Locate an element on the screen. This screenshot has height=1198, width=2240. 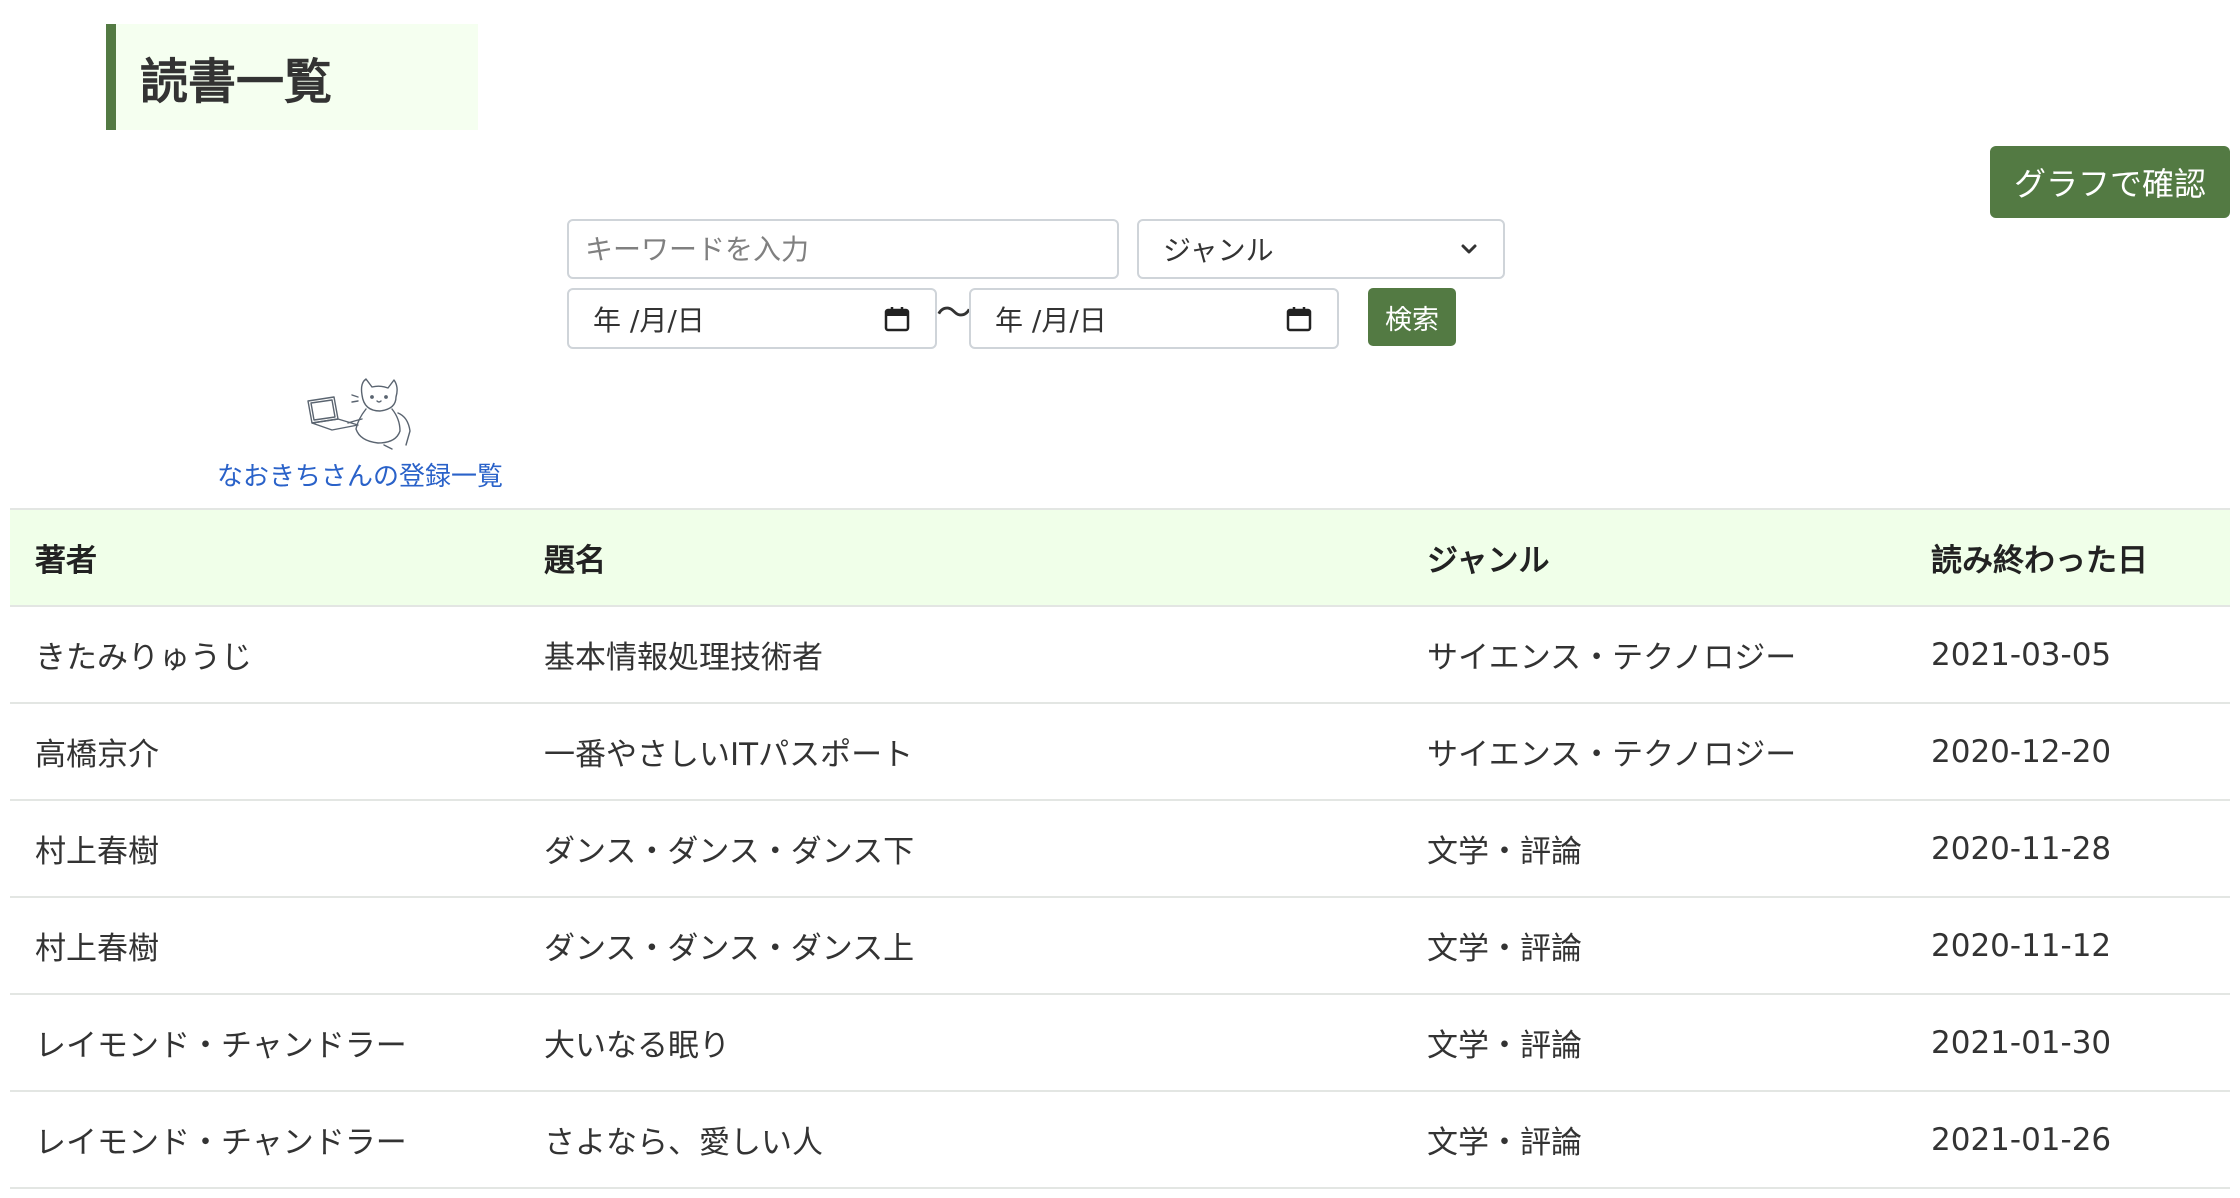
cell-author: 高橋京介 is located at coordinates (264, 752).